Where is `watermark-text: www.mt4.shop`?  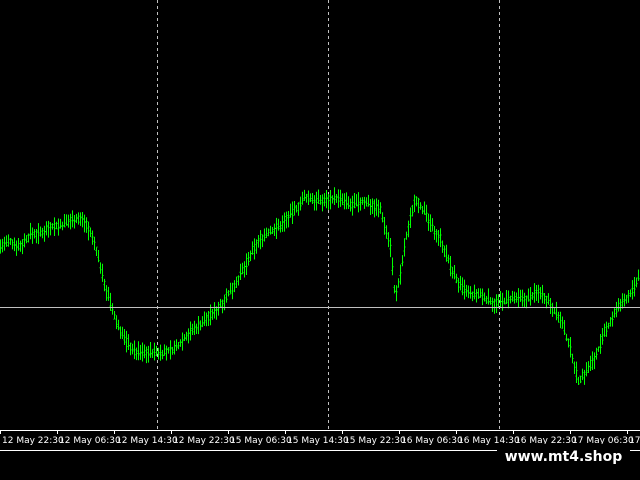 watermark-text: www.mt4.shop is located at coordinates (563, 457).